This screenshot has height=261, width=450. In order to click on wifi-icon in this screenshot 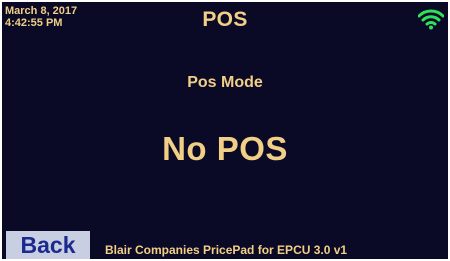, I will do `click(431, 19)`.